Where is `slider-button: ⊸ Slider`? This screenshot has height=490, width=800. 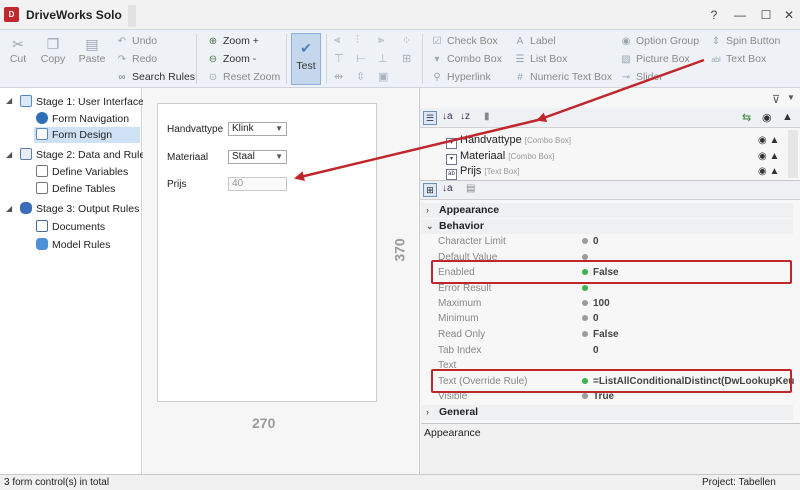
slider-button: ⊸ Slider is located at coordinates (641, 77).